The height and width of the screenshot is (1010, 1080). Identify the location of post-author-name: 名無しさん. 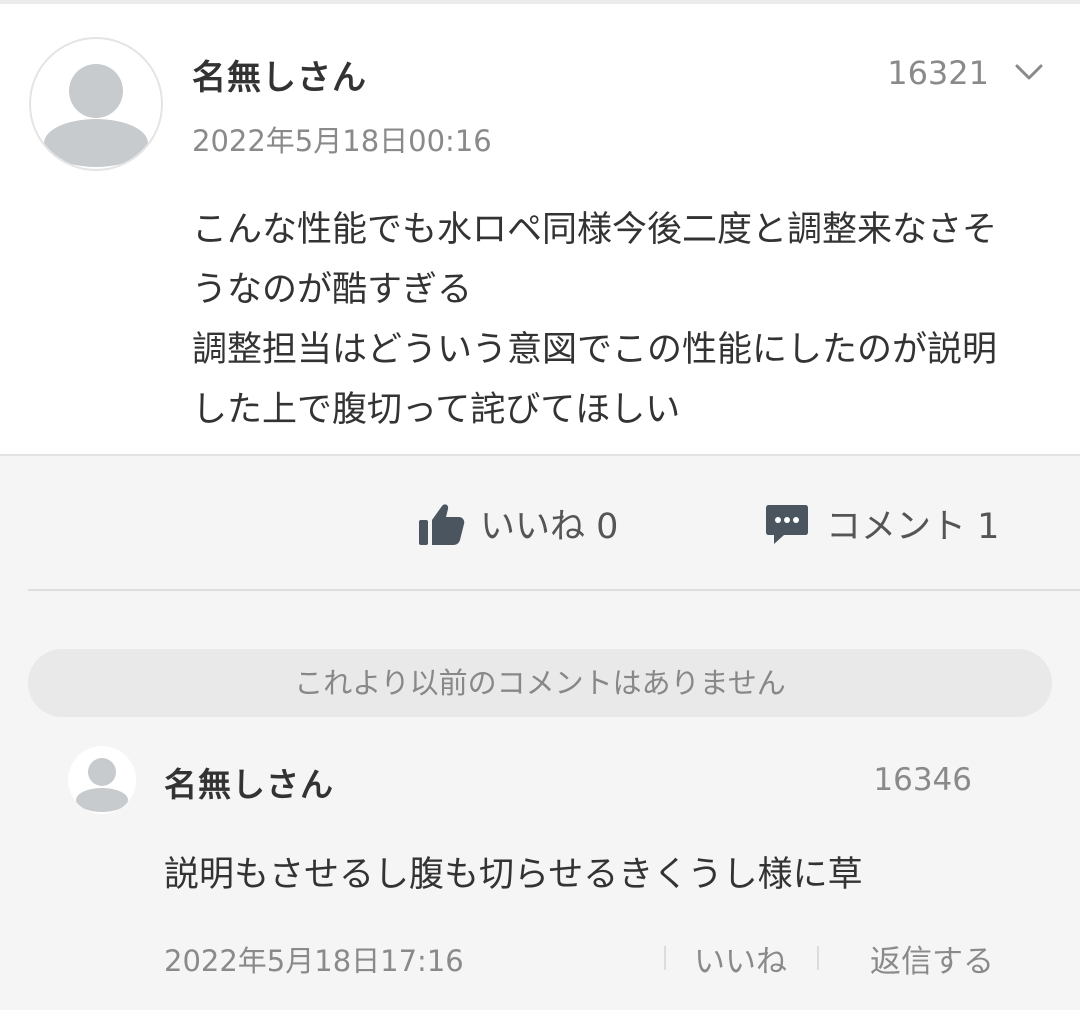
(279, 74).